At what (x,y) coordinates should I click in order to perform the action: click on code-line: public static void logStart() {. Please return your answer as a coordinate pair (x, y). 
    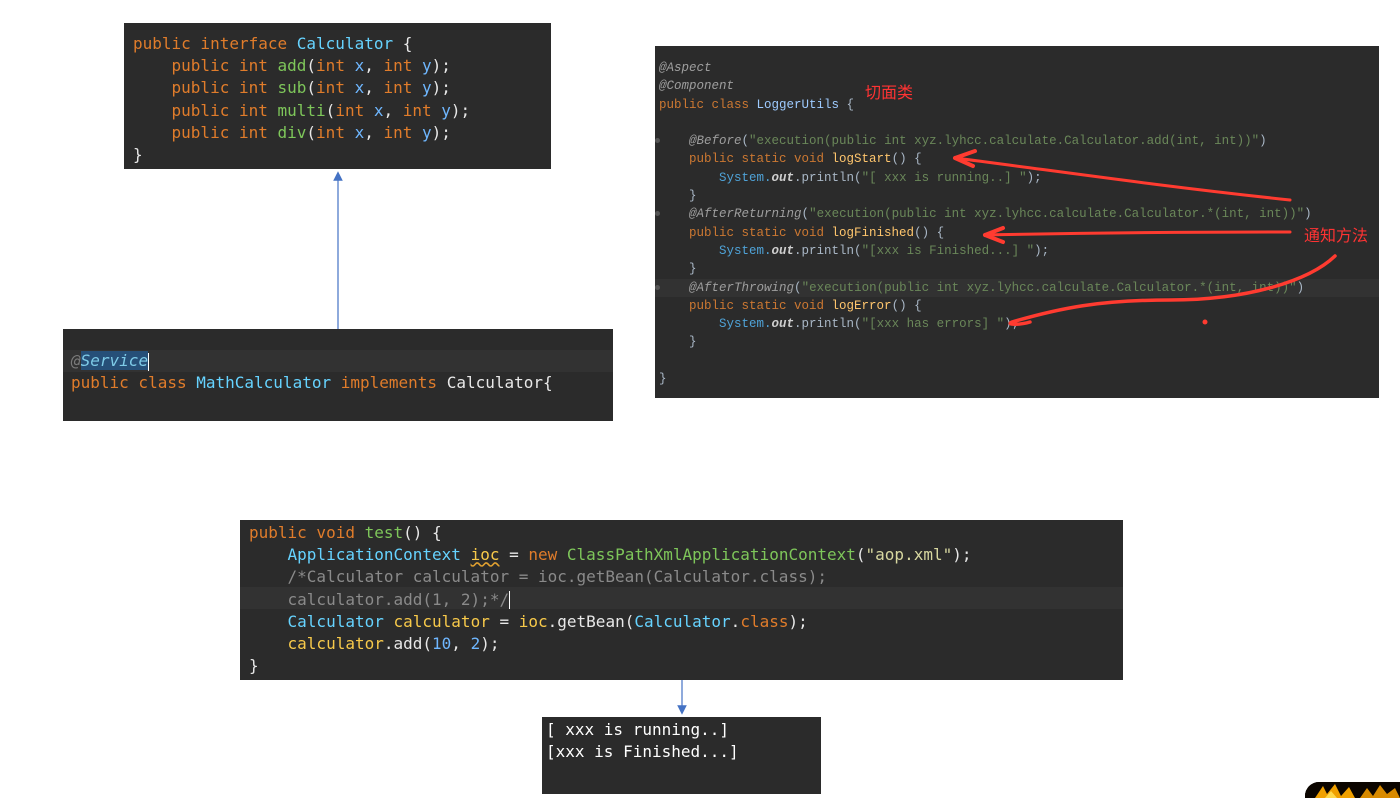
    Looking at the image, I should click on (985, 159).